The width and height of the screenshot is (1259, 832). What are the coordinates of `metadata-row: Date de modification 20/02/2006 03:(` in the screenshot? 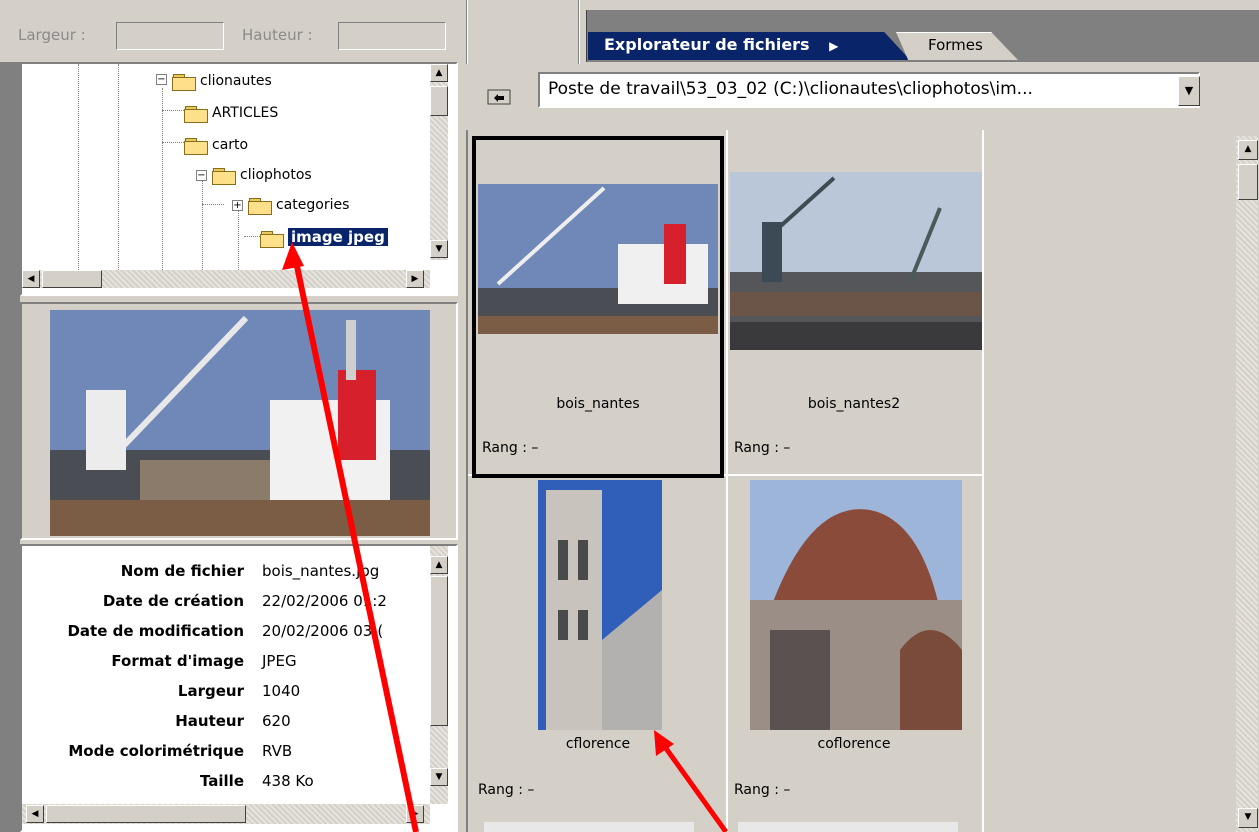 It's located at (222, 631).